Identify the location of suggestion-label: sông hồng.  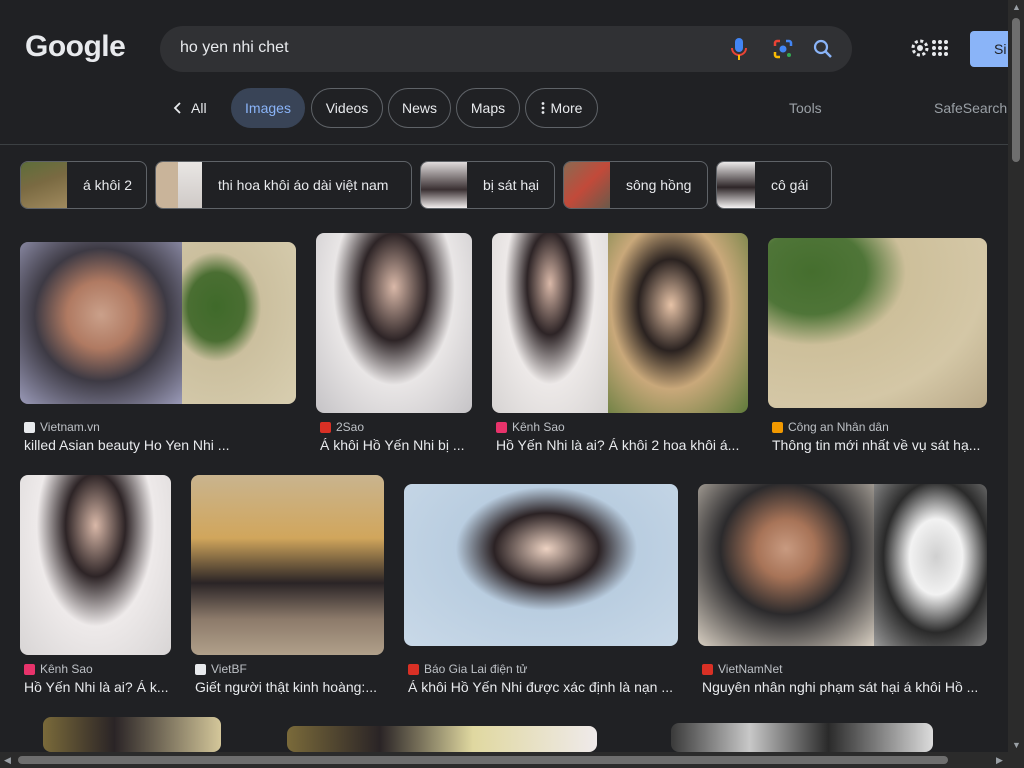
(659, 185).